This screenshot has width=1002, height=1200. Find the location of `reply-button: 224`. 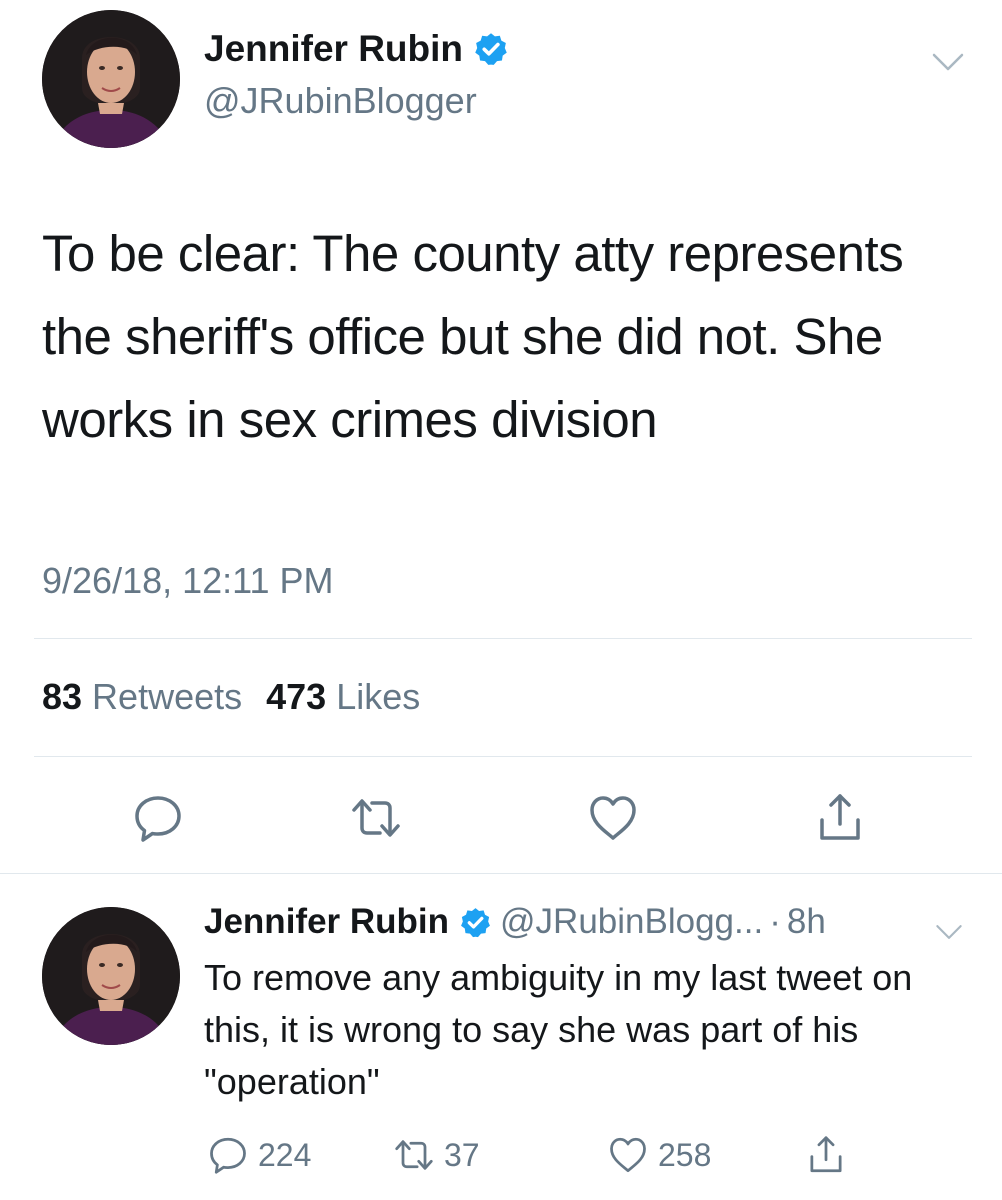

reply-button: 224 is located at coordinates (258, 1155).